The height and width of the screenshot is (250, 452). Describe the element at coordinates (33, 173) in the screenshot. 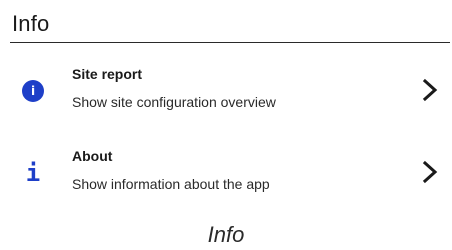

I see `info-icon: i` at that location.